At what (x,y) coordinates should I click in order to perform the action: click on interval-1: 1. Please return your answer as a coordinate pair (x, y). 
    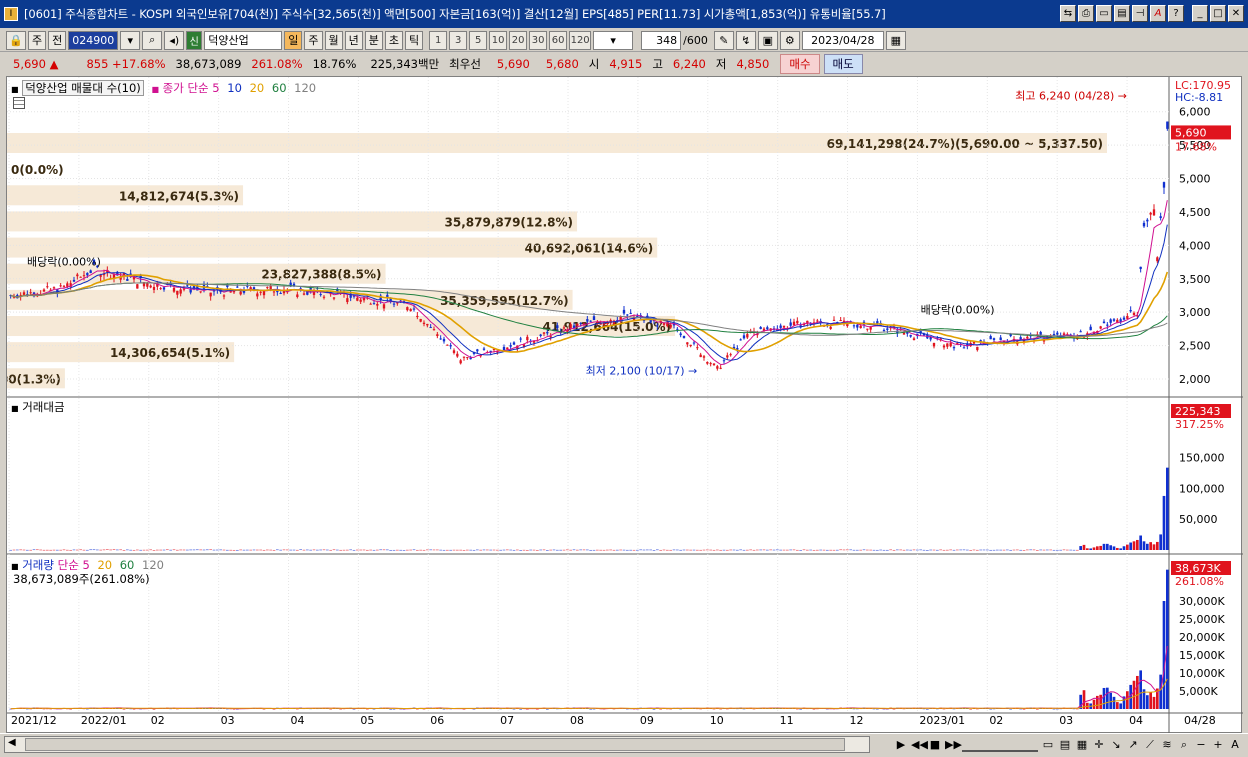
    Looking at the image, I should click on (438, 40).